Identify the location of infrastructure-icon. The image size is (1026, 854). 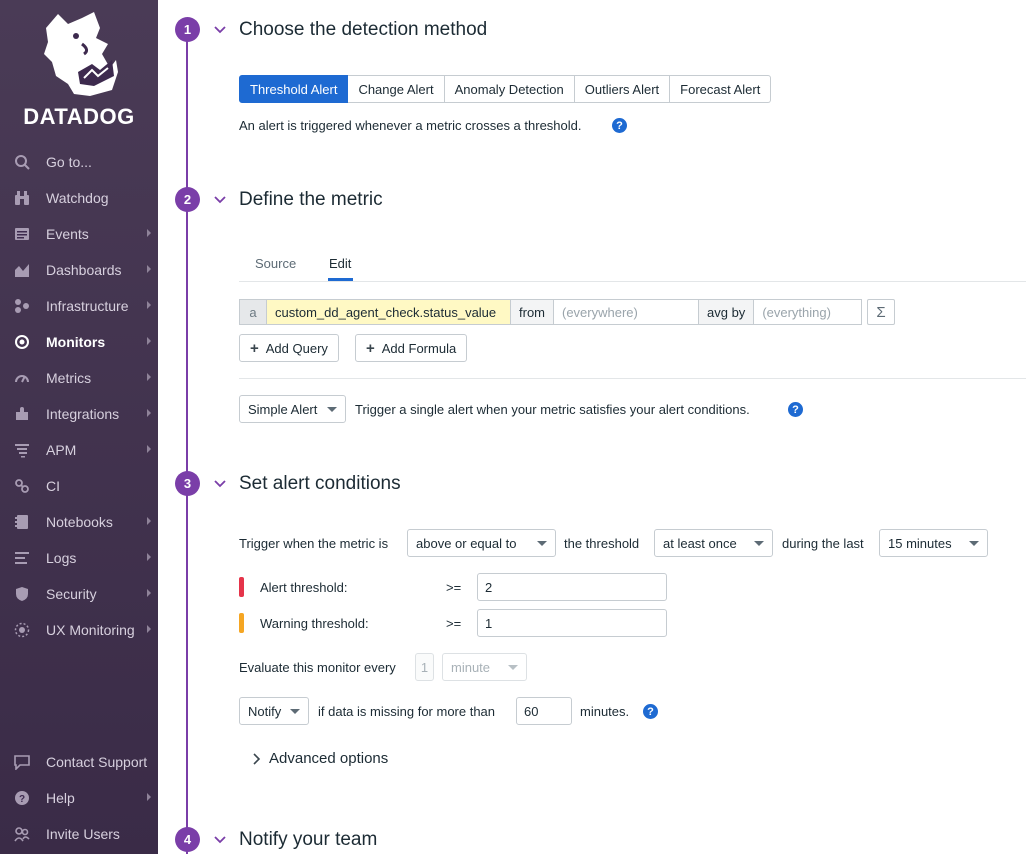
(22, 306).